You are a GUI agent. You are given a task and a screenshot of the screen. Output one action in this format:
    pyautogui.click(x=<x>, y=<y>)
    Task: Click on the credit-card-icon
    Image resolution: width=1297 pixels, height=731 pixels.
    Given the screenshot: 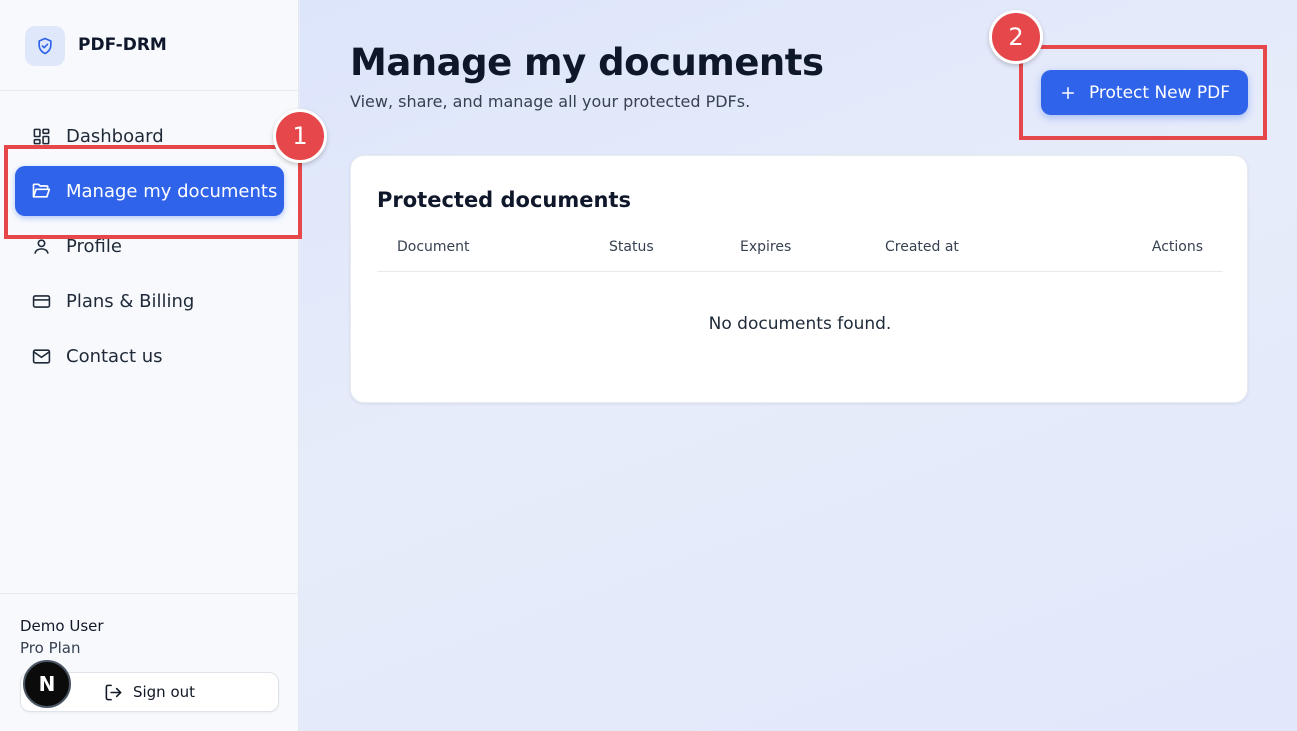 What is the action you would take?
    pyautogui.click(x=41, y=301)
    